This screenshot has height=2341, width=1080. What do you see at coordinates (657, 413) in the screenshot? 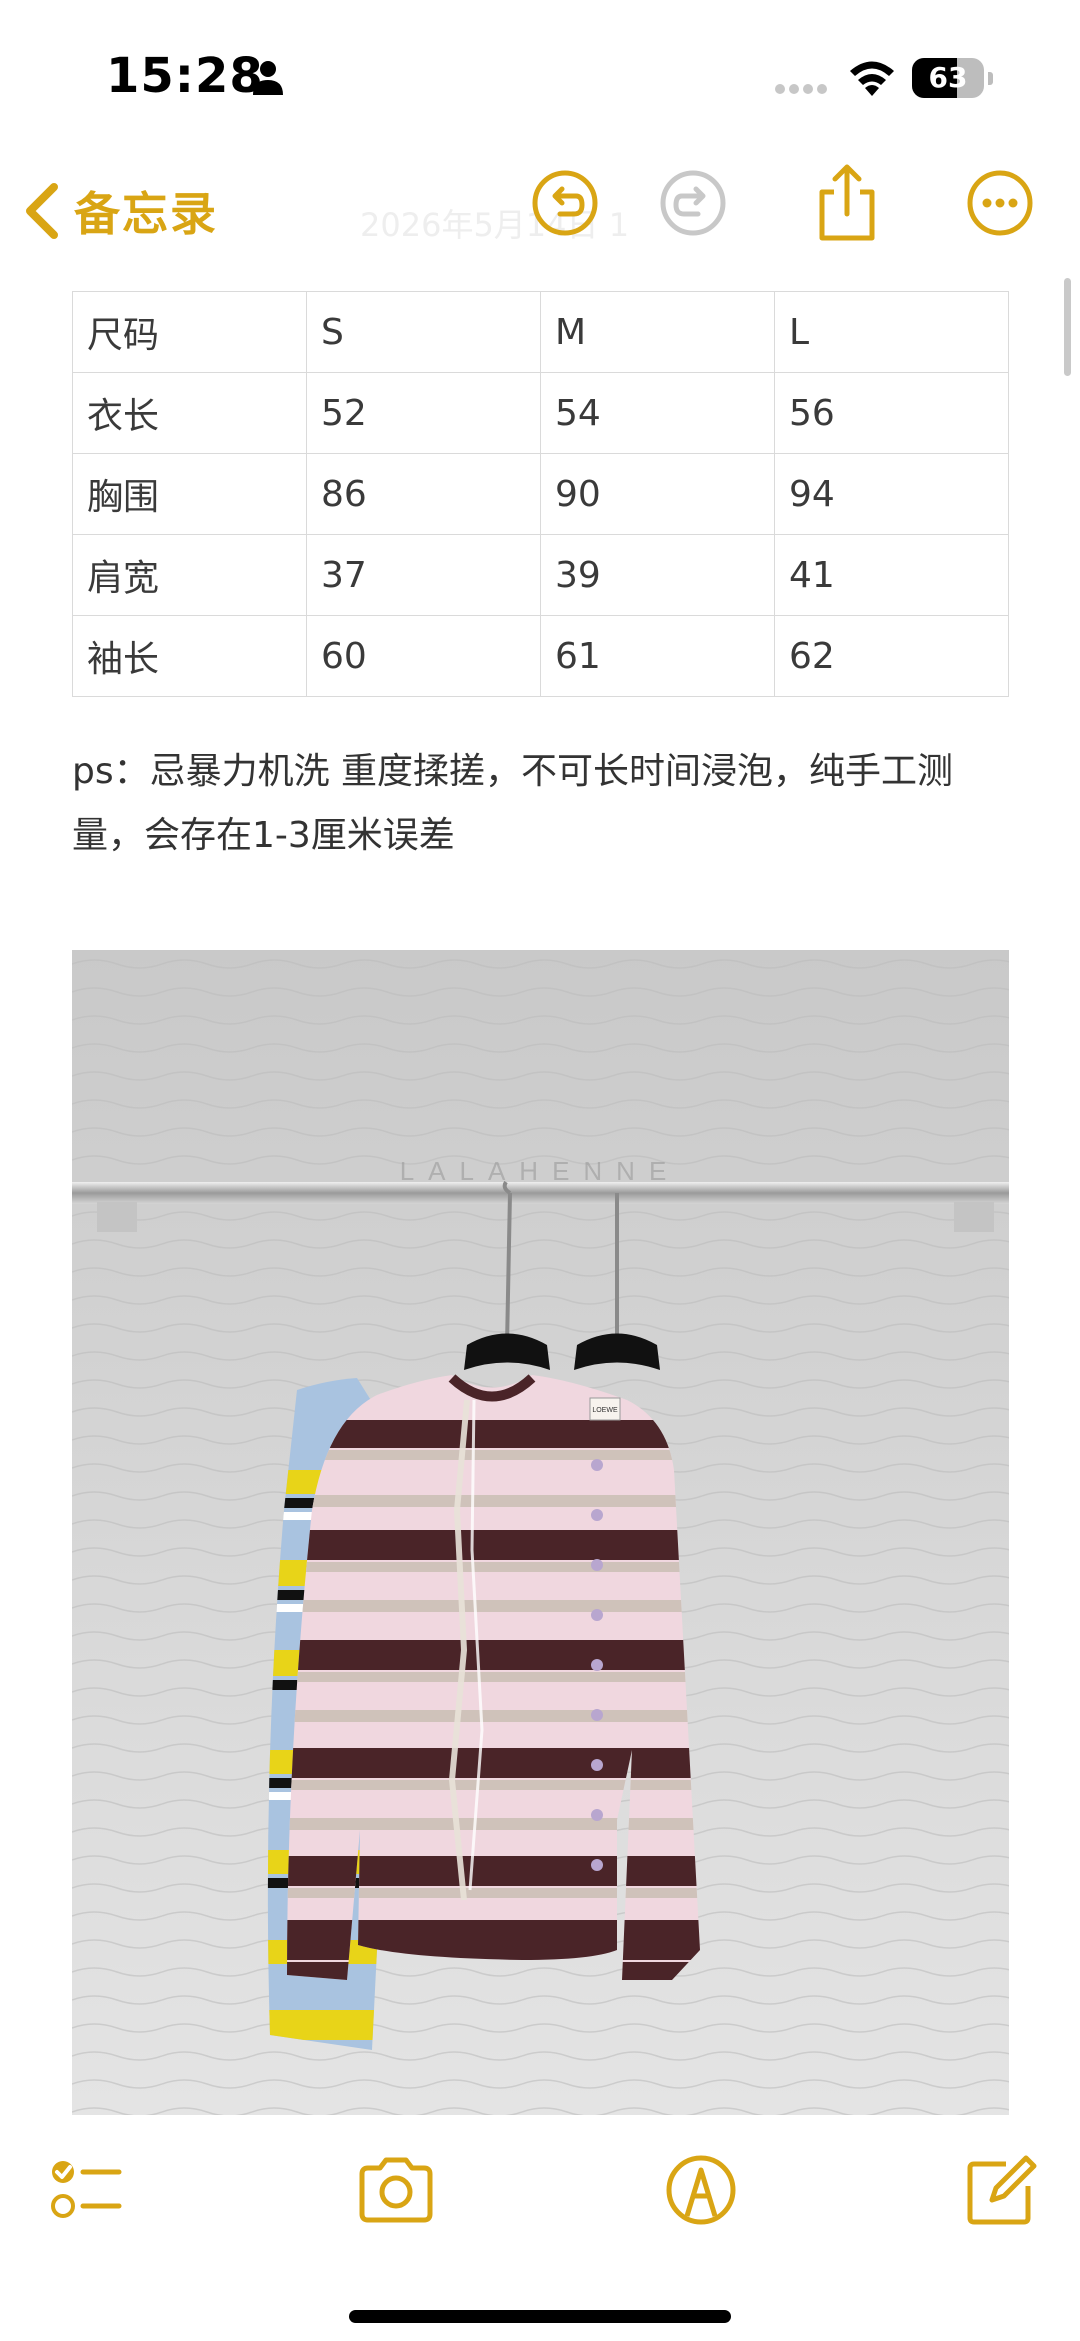
I see `table-cell: 54` at bounding box center [657, 413].